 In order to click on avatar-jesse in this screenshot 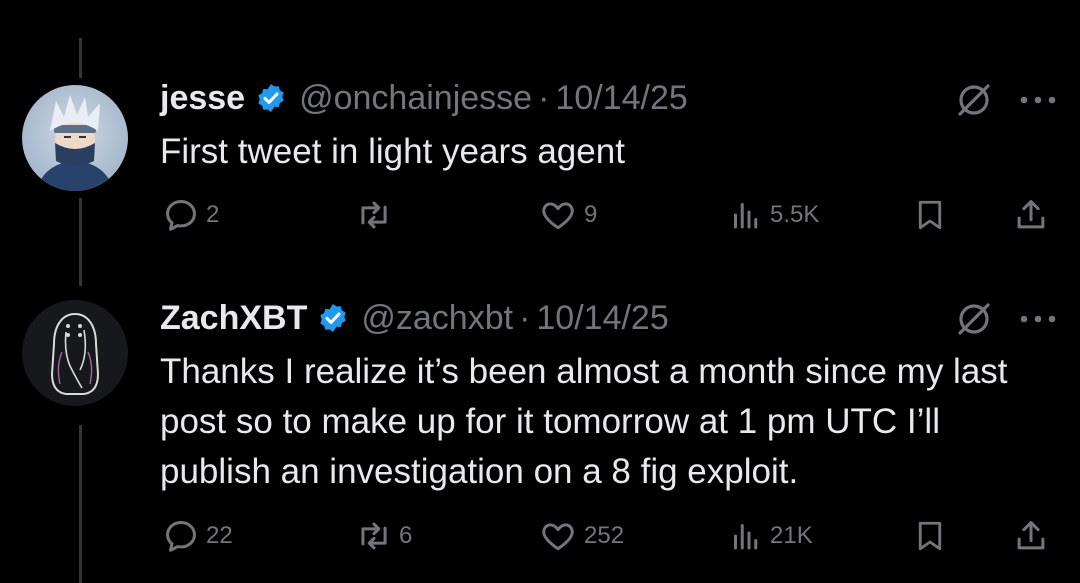, I will do `click(75, 138)`.